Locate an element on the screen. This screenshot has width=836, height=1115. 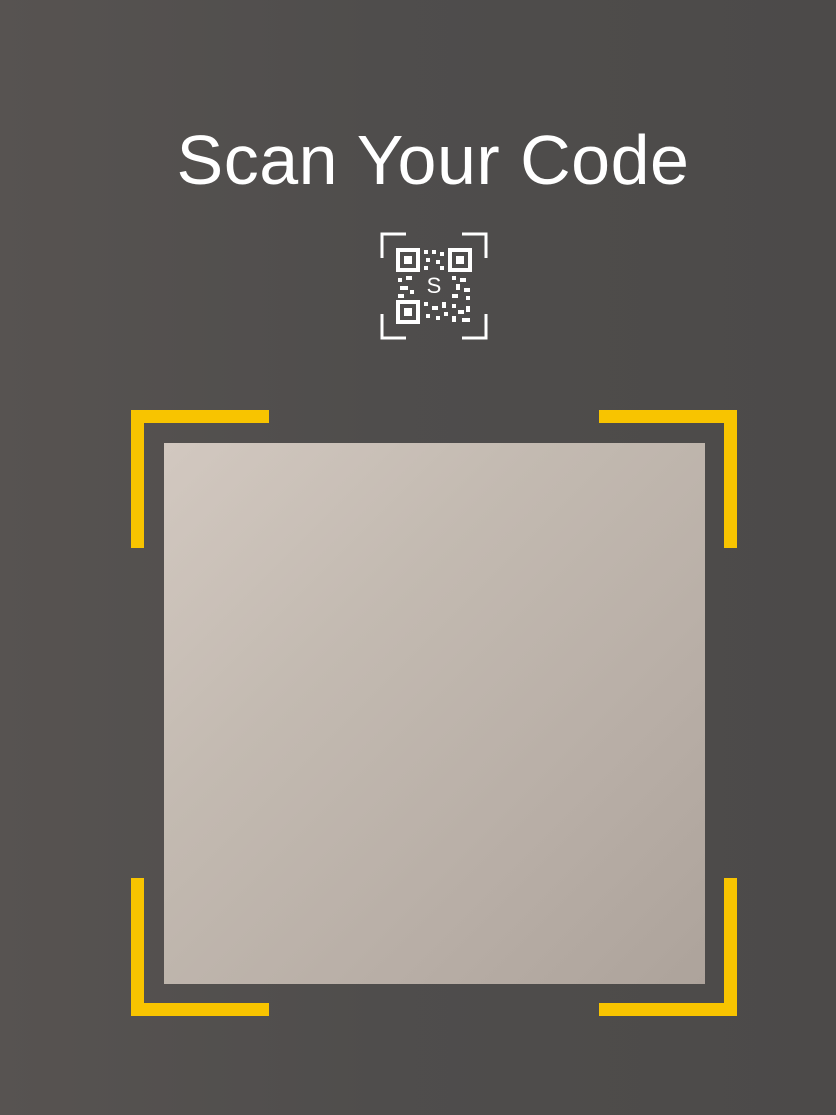
viewfinder-corner-bottom-left is located at coordinates (200, 947).